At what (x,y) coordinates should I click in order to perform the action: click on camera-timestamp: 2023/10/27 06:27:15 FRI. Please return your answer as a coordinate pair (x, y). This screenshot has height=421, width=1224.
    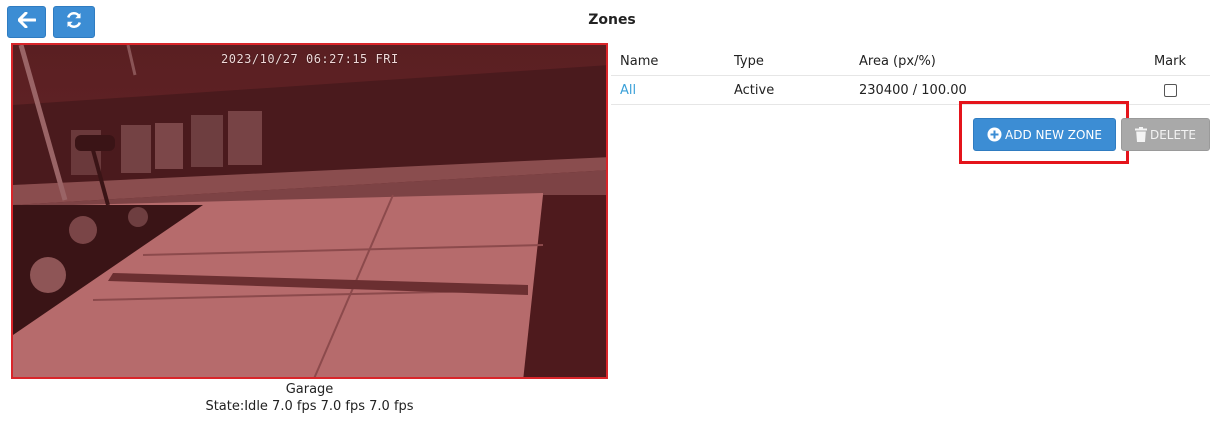
    Looking at the image, I should click on (310, 59).